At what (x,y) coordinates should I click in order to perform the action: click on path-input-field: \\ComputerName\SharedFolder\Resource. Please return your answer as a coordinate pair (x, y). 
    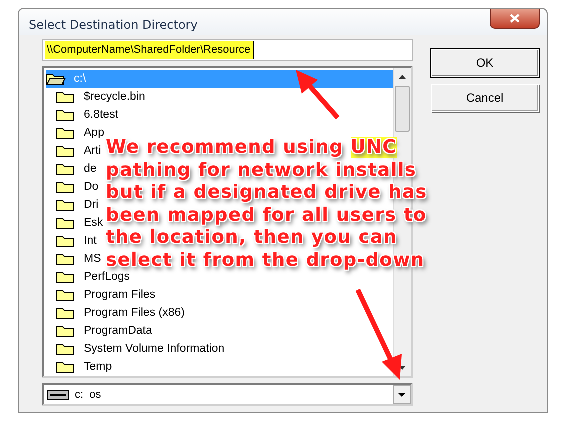
    Looking at the image, I should click on (227, 50).